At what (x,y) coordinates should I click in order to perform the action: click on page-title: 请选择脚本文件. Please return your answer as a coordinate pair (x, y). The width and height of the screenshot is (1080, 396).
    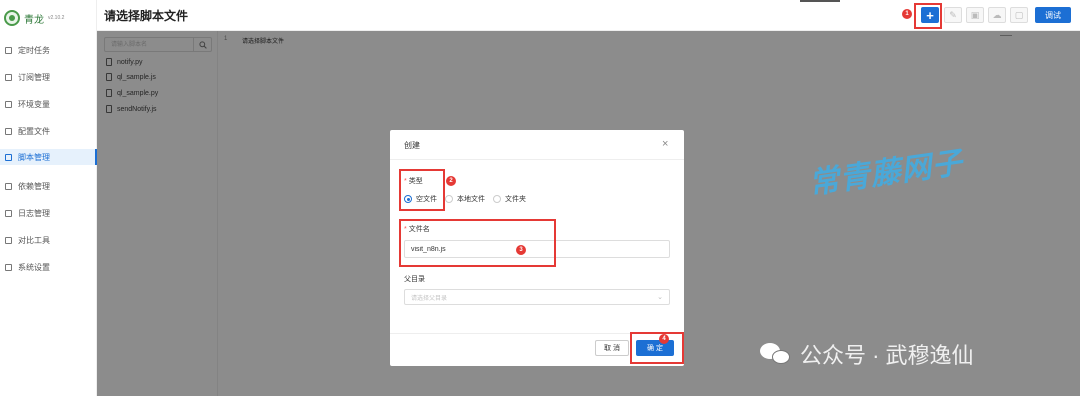
    Looking at the image, I should click on (146, 16).